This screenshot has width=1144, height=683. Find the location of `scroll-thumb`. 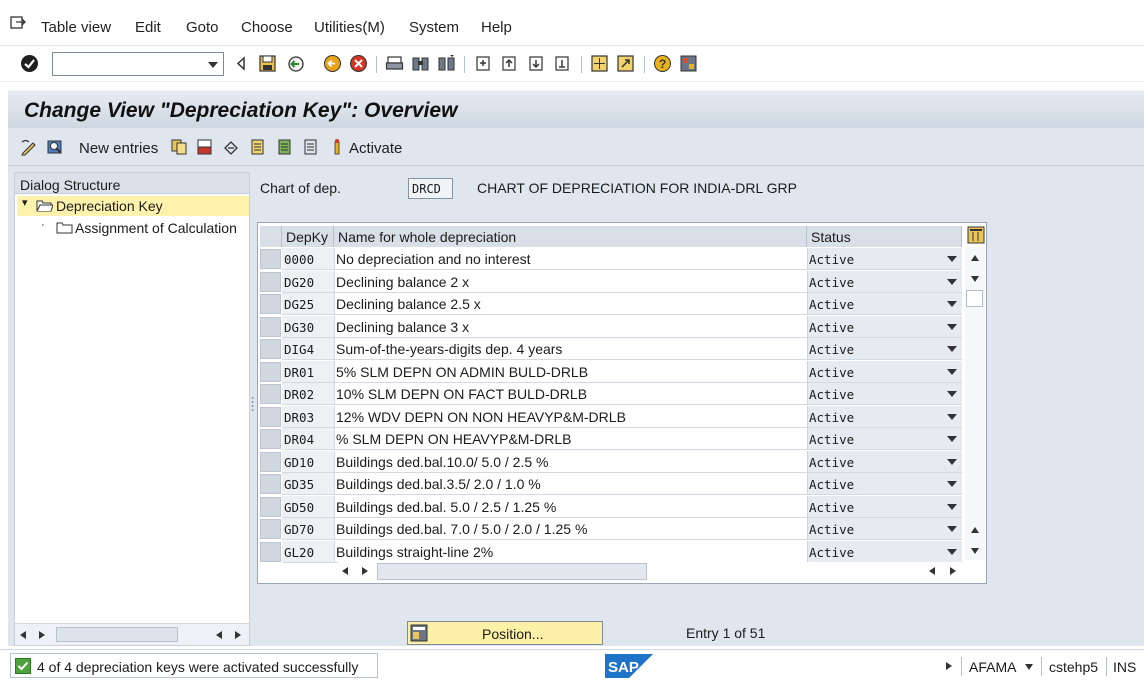

scroll-thumb is located at coordinates (117, 634).